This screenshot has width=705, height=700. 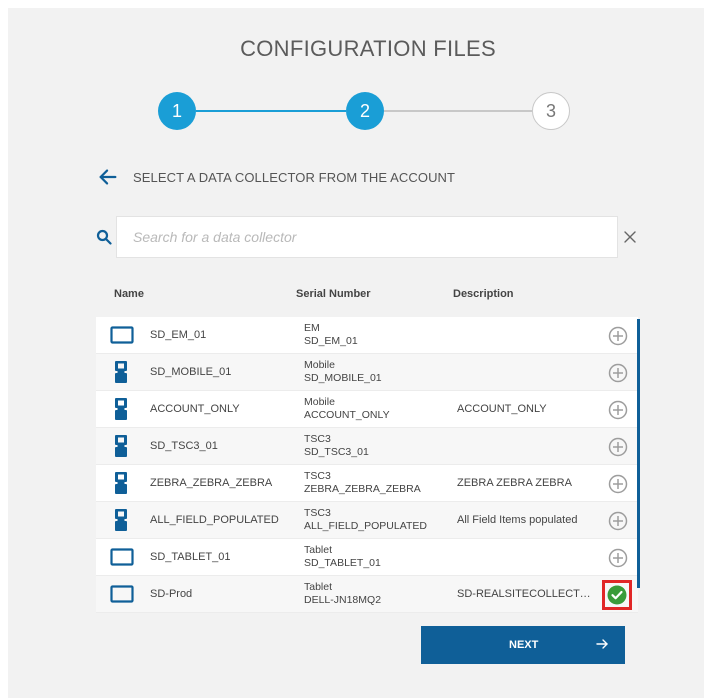 I want to click on step-3: 3, so click(x=551, y=111).